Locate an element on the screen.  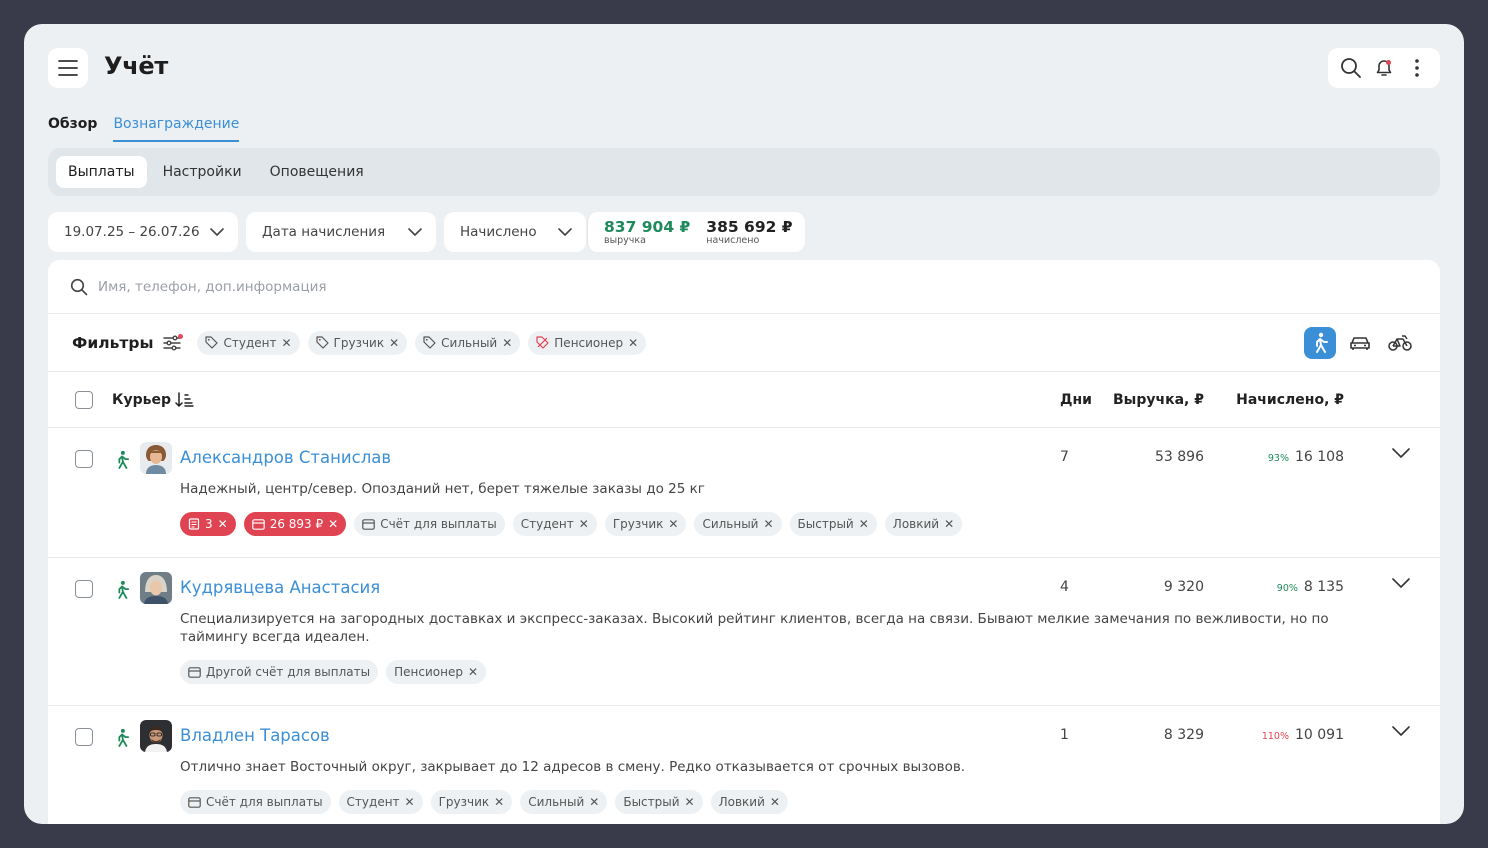
filter-chip: Сильный ✕ is located at coordinates (468, 342).